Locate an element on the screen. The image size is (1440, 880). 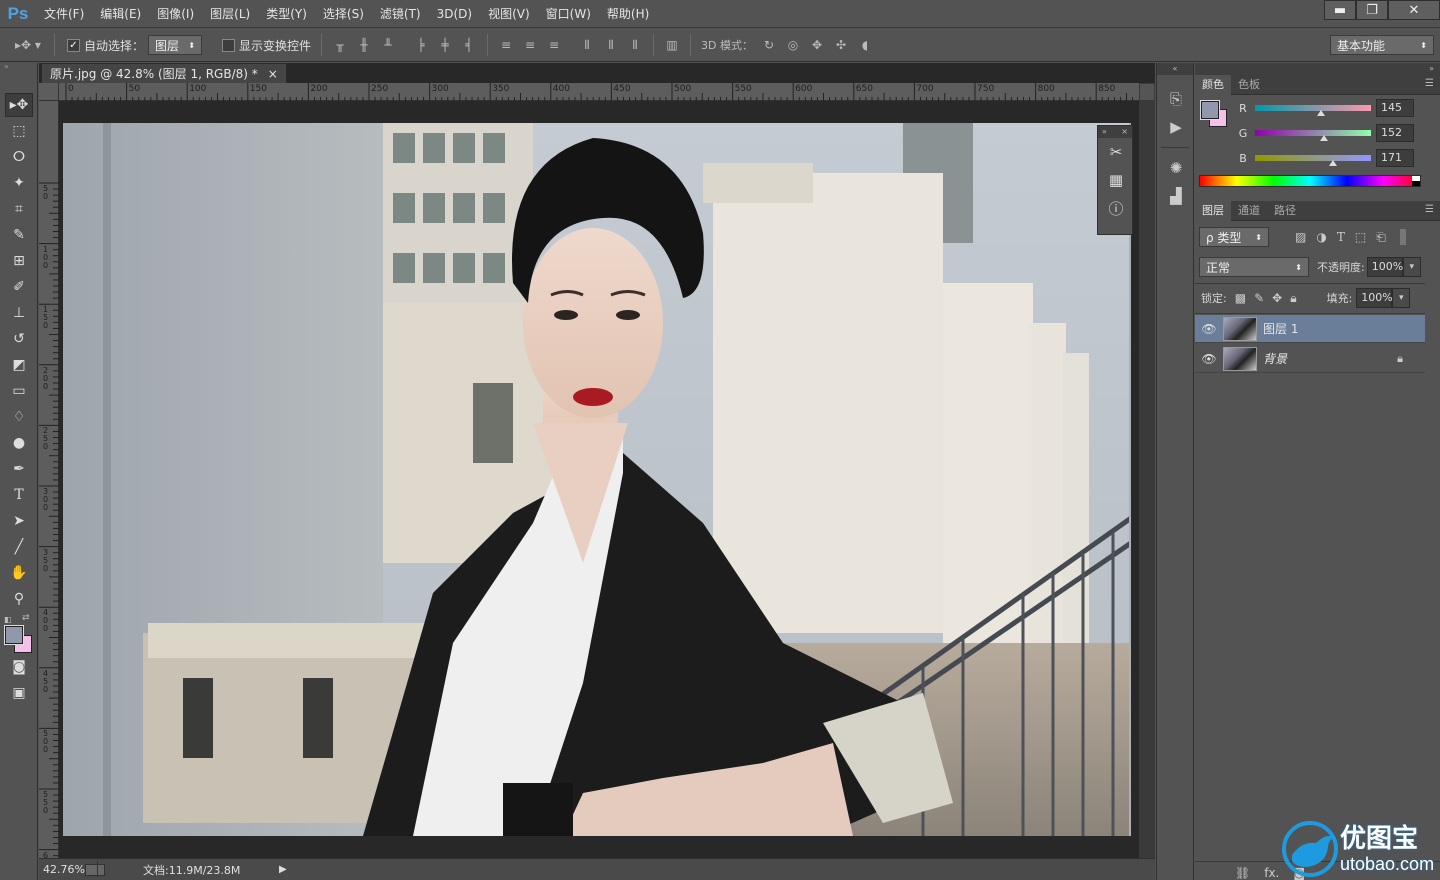
scroll-up-arrow is located at coordinates (1147, 92).